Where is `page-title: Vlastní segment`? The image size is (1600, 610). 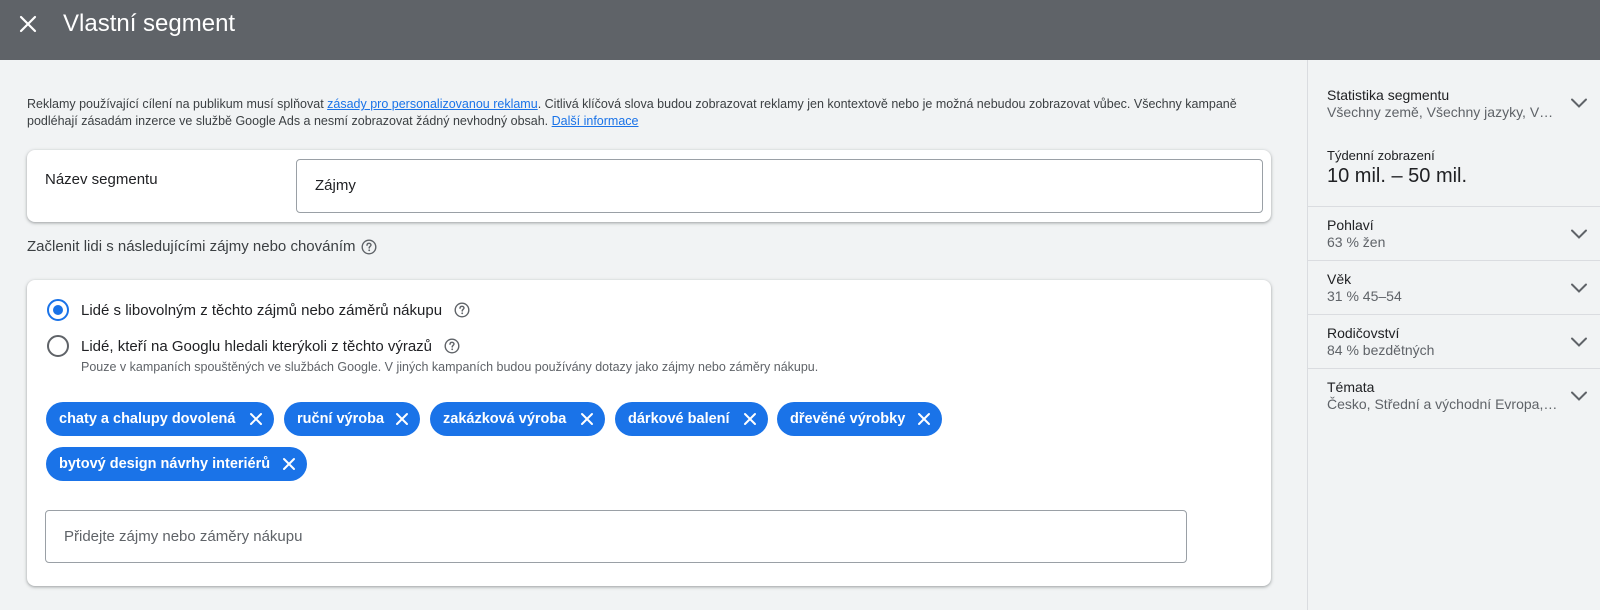 page-title: Vlastní segment is located at coordinates (149, 23).